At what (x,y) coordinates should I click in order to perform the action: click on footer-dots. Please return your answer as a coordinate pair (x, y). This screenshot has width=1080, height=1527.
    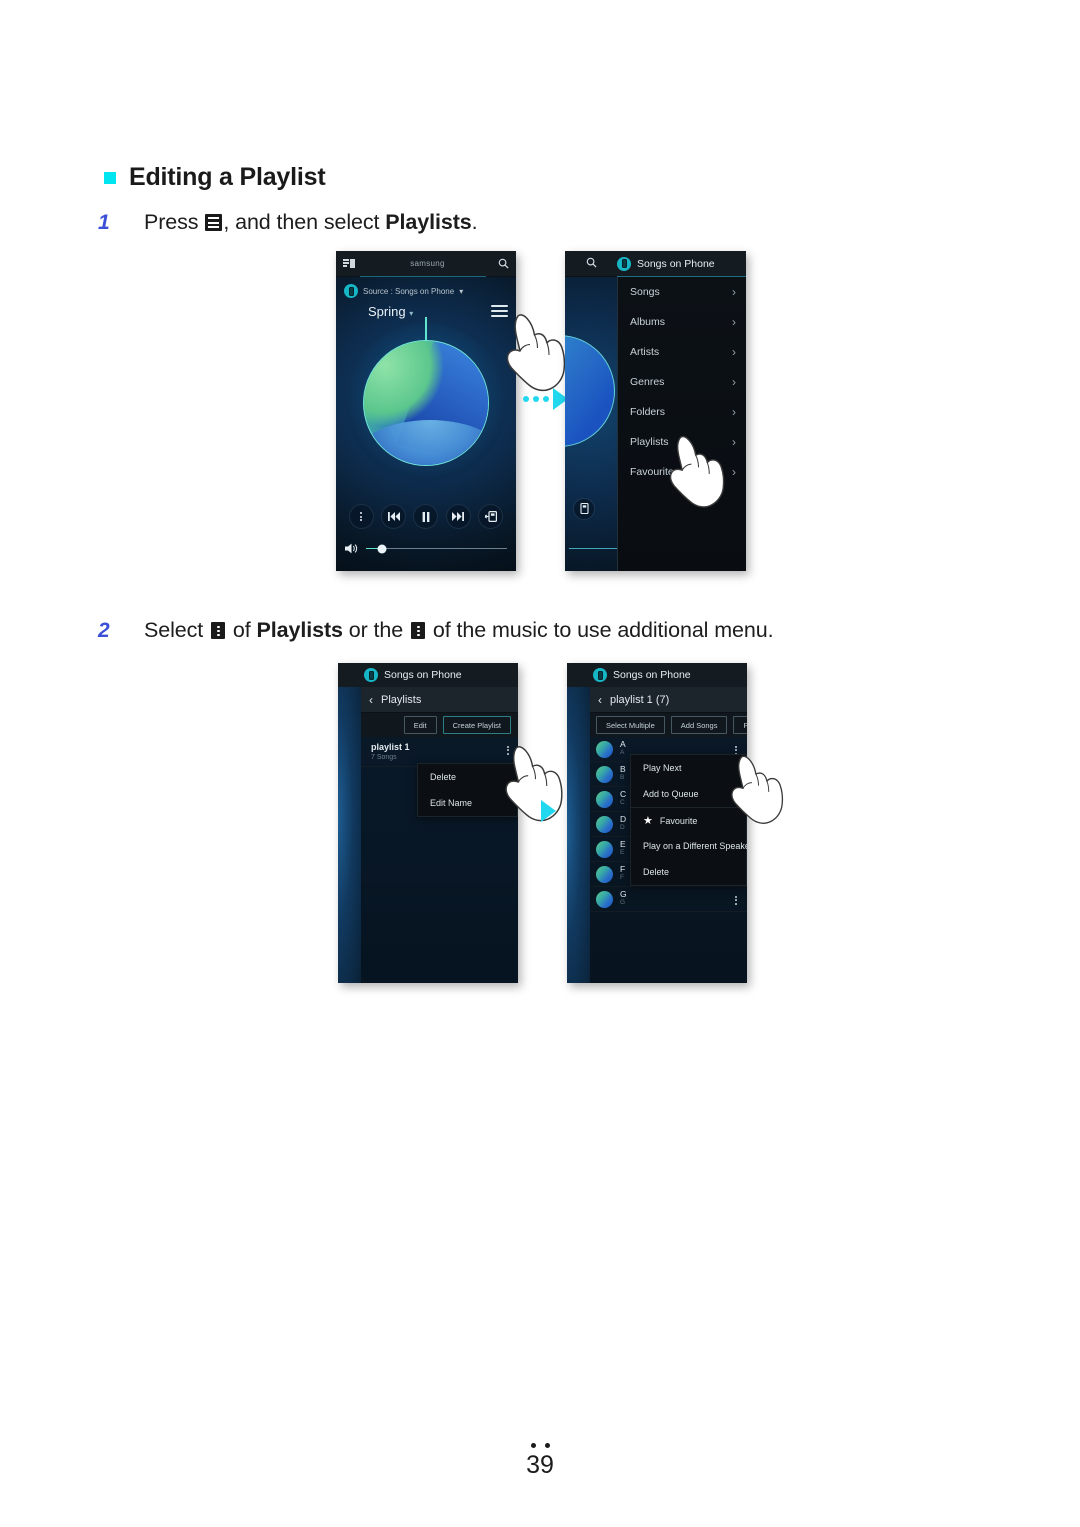
    Looking at the image, I should click on (540, 1445).